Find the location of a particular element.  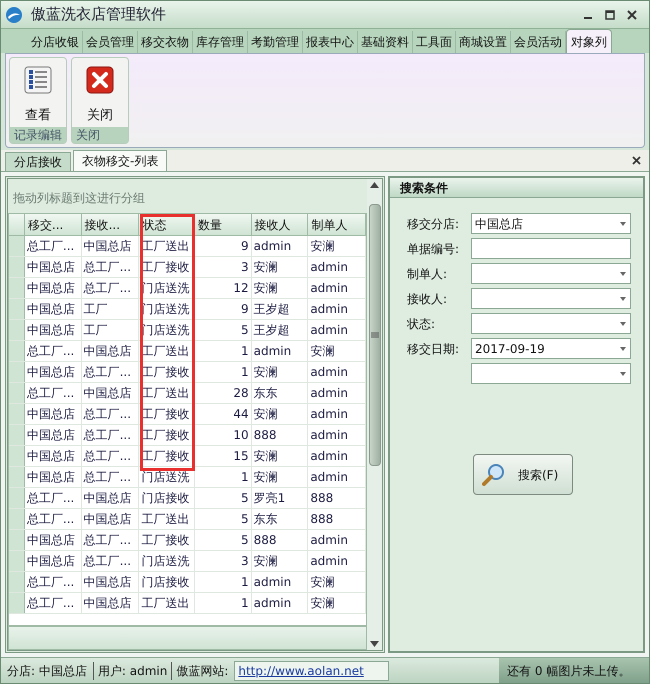

ribbon-button: 查看 is located at coordinates (38, 92).